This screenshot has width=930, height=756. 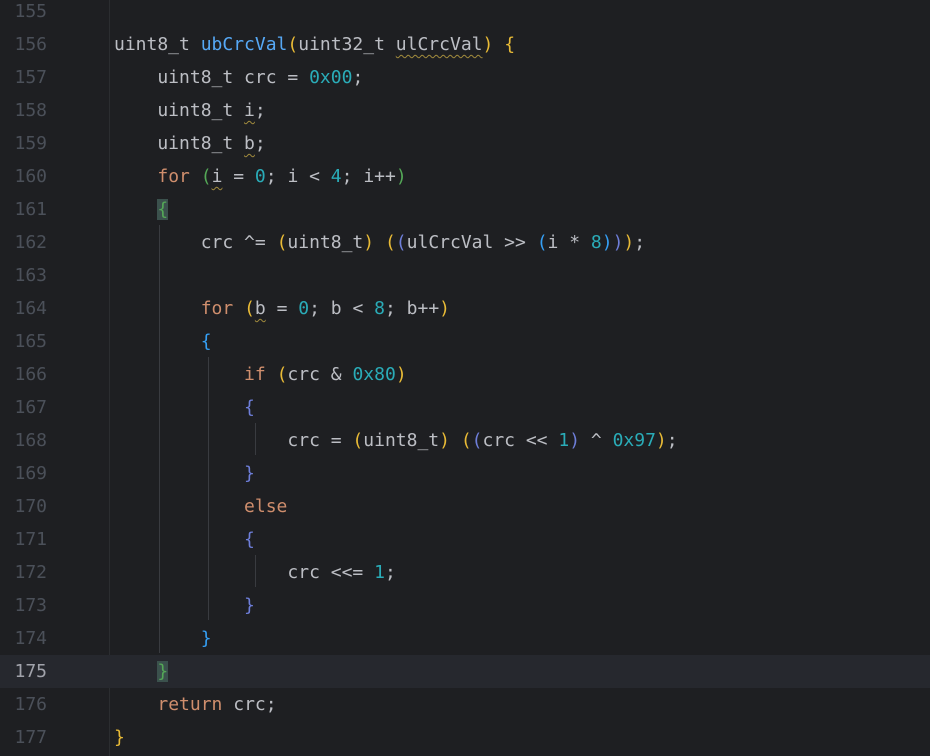 What do you see at coordinates (465, 506) in the screenshot?
I see `code-line: 170 else` at bounding box center [465, 506].